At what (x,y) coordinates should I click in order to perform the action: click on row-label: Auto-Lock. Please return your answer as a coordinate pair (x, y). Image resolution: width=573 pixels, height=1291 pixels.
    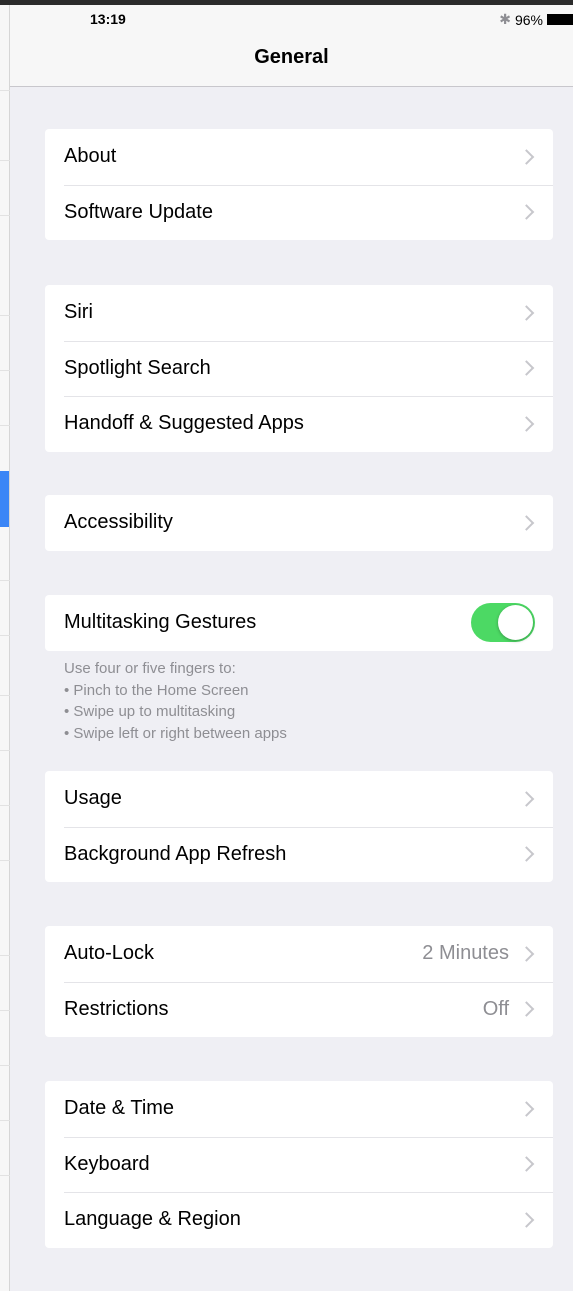
    Looking at the image, I should click on (109, 953).